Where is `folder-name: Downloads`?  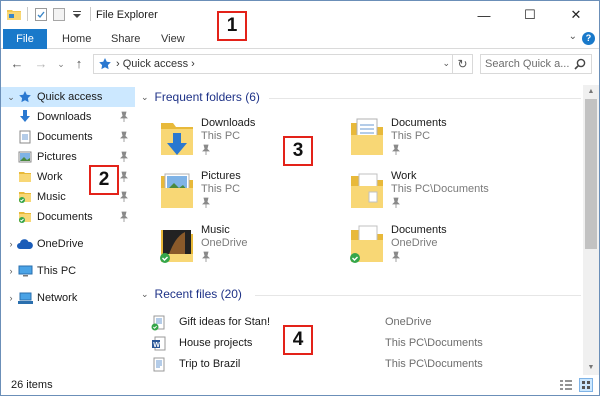 folder-name: Downloads is located at coordinates (228, 123).